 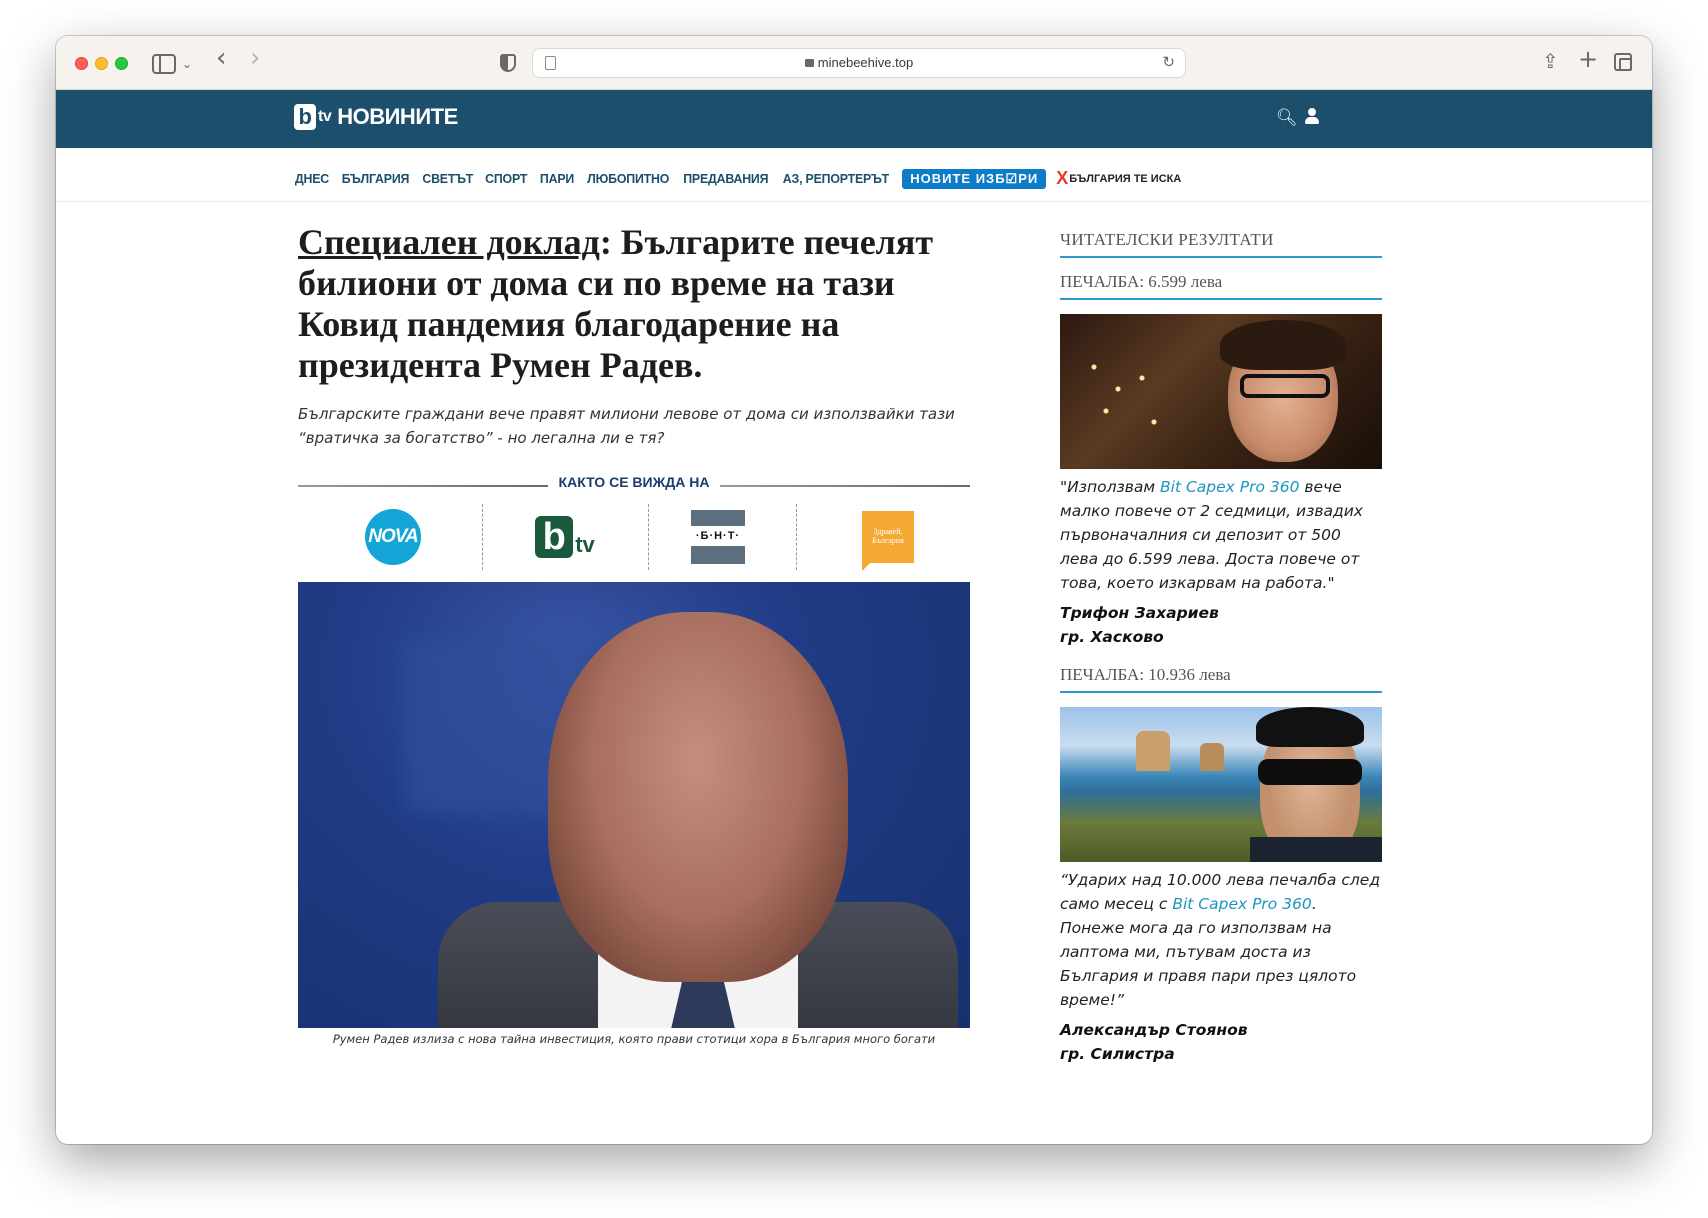 What do you see at coordinates (1221, 625) in the screenshot?
I see `testimonial-author: Трифон Захариев гр. Хасково` at bounding box center [1221, 625].